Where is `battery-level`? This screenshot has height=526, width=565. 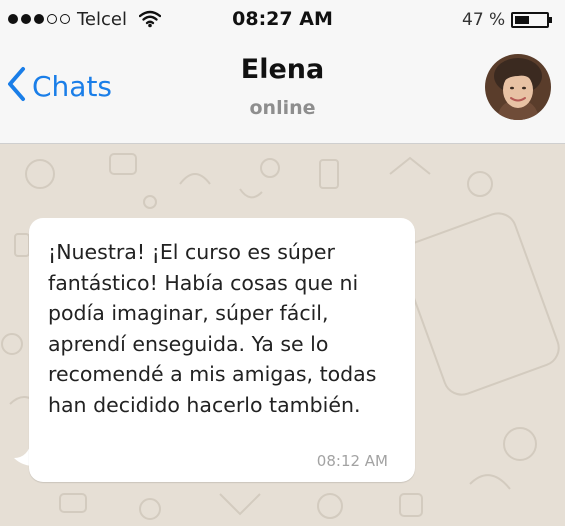
battery-level is located at coordinates (522, 20).